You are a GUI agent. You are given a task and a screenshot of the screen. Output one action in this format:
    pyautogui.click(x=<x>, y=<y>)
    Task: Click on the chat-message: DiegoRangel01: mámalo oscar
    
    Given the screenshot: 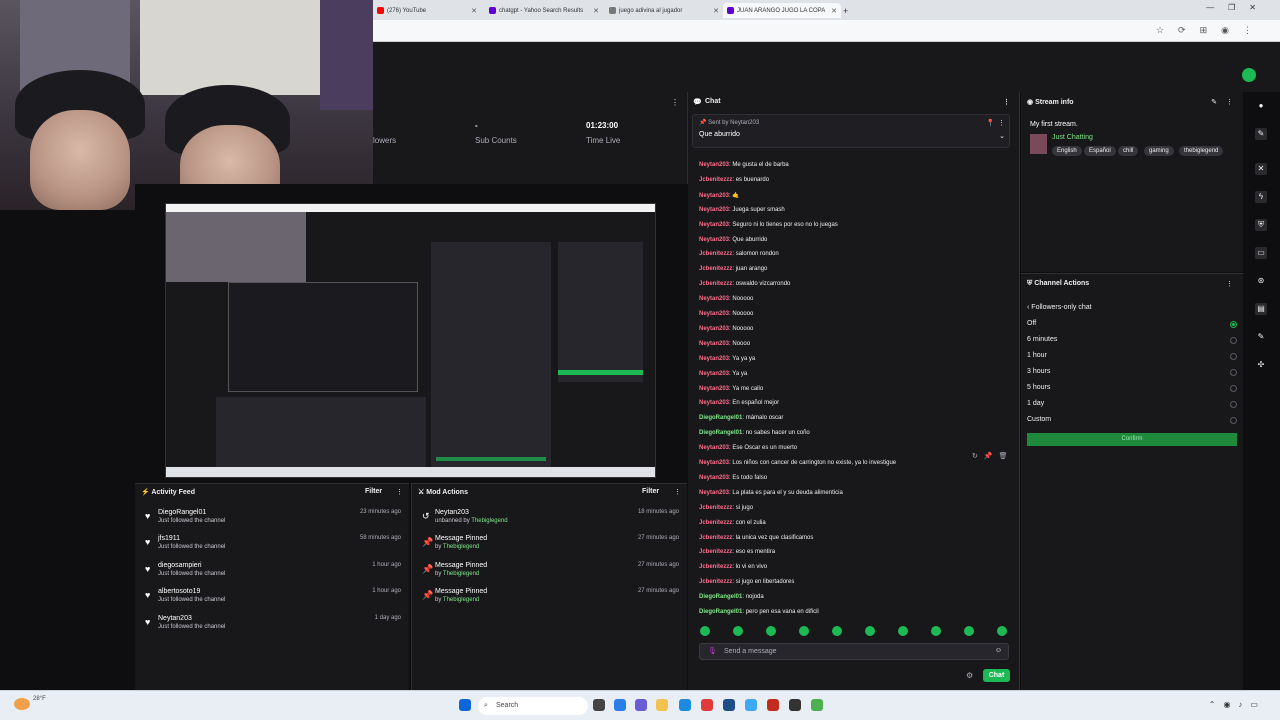 What is the action you would take?
    pyautogui.click(x=741, y=418)
    